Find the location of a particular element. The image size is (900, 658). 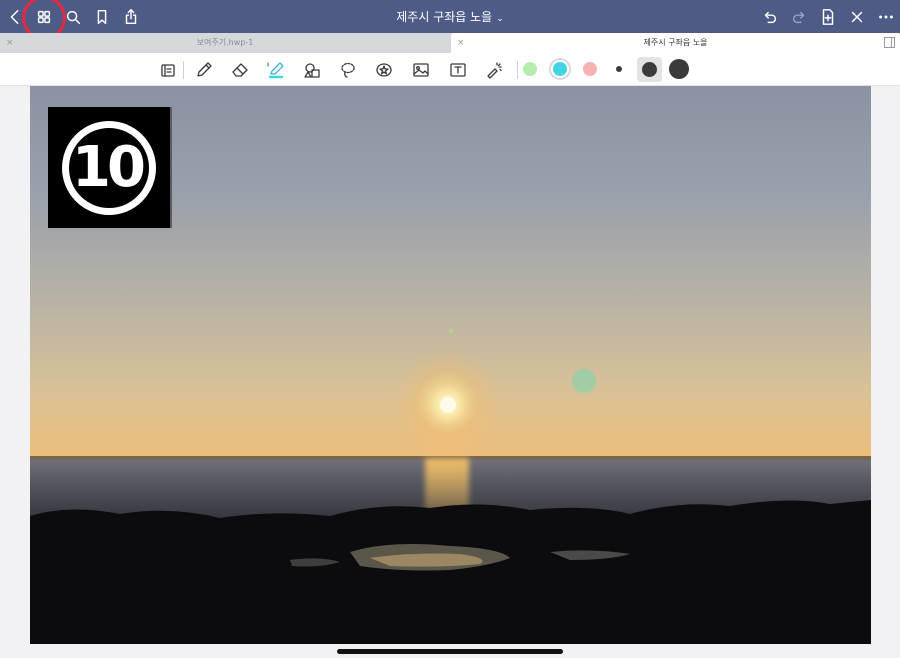

redo-icon is located at coordinates (799, 17).